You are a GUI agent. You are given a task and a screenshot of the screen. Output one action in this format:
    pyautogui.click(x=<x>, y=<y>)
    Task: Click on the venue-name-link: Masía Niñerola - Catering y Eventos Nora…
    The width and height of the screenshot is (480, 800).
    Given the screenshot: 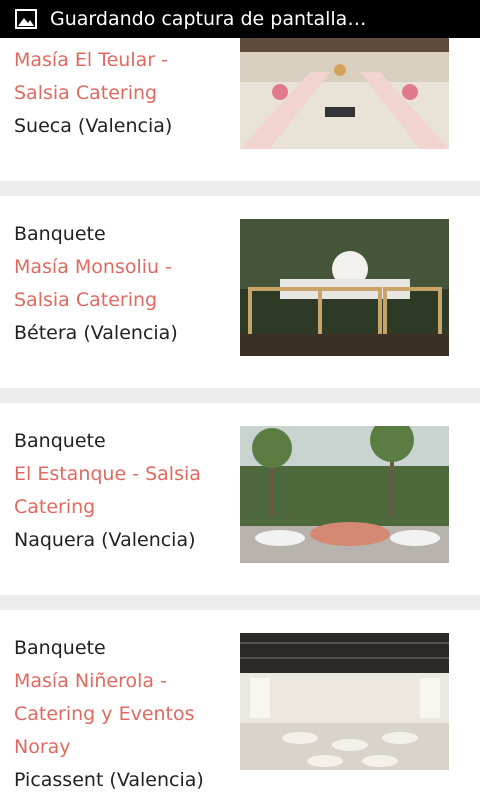 What is the action you would take?
    pyautogui.click(x=121, y=714)
    